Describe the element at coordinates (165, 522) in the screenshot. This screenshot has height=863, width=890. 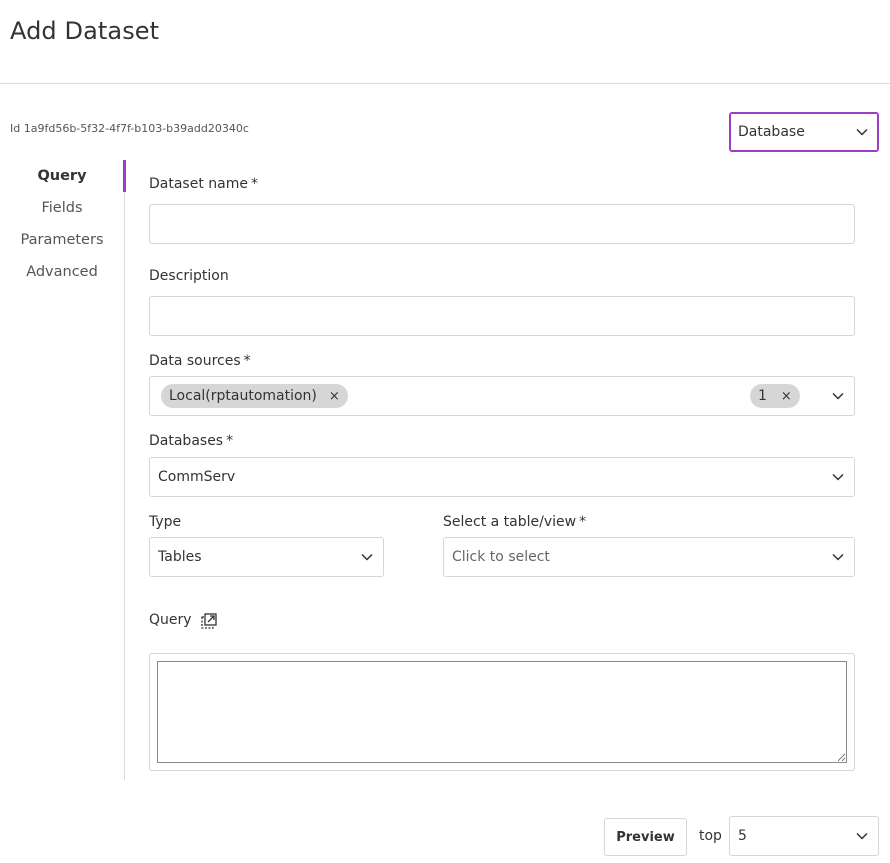
I see `type-label: Type` at that location.